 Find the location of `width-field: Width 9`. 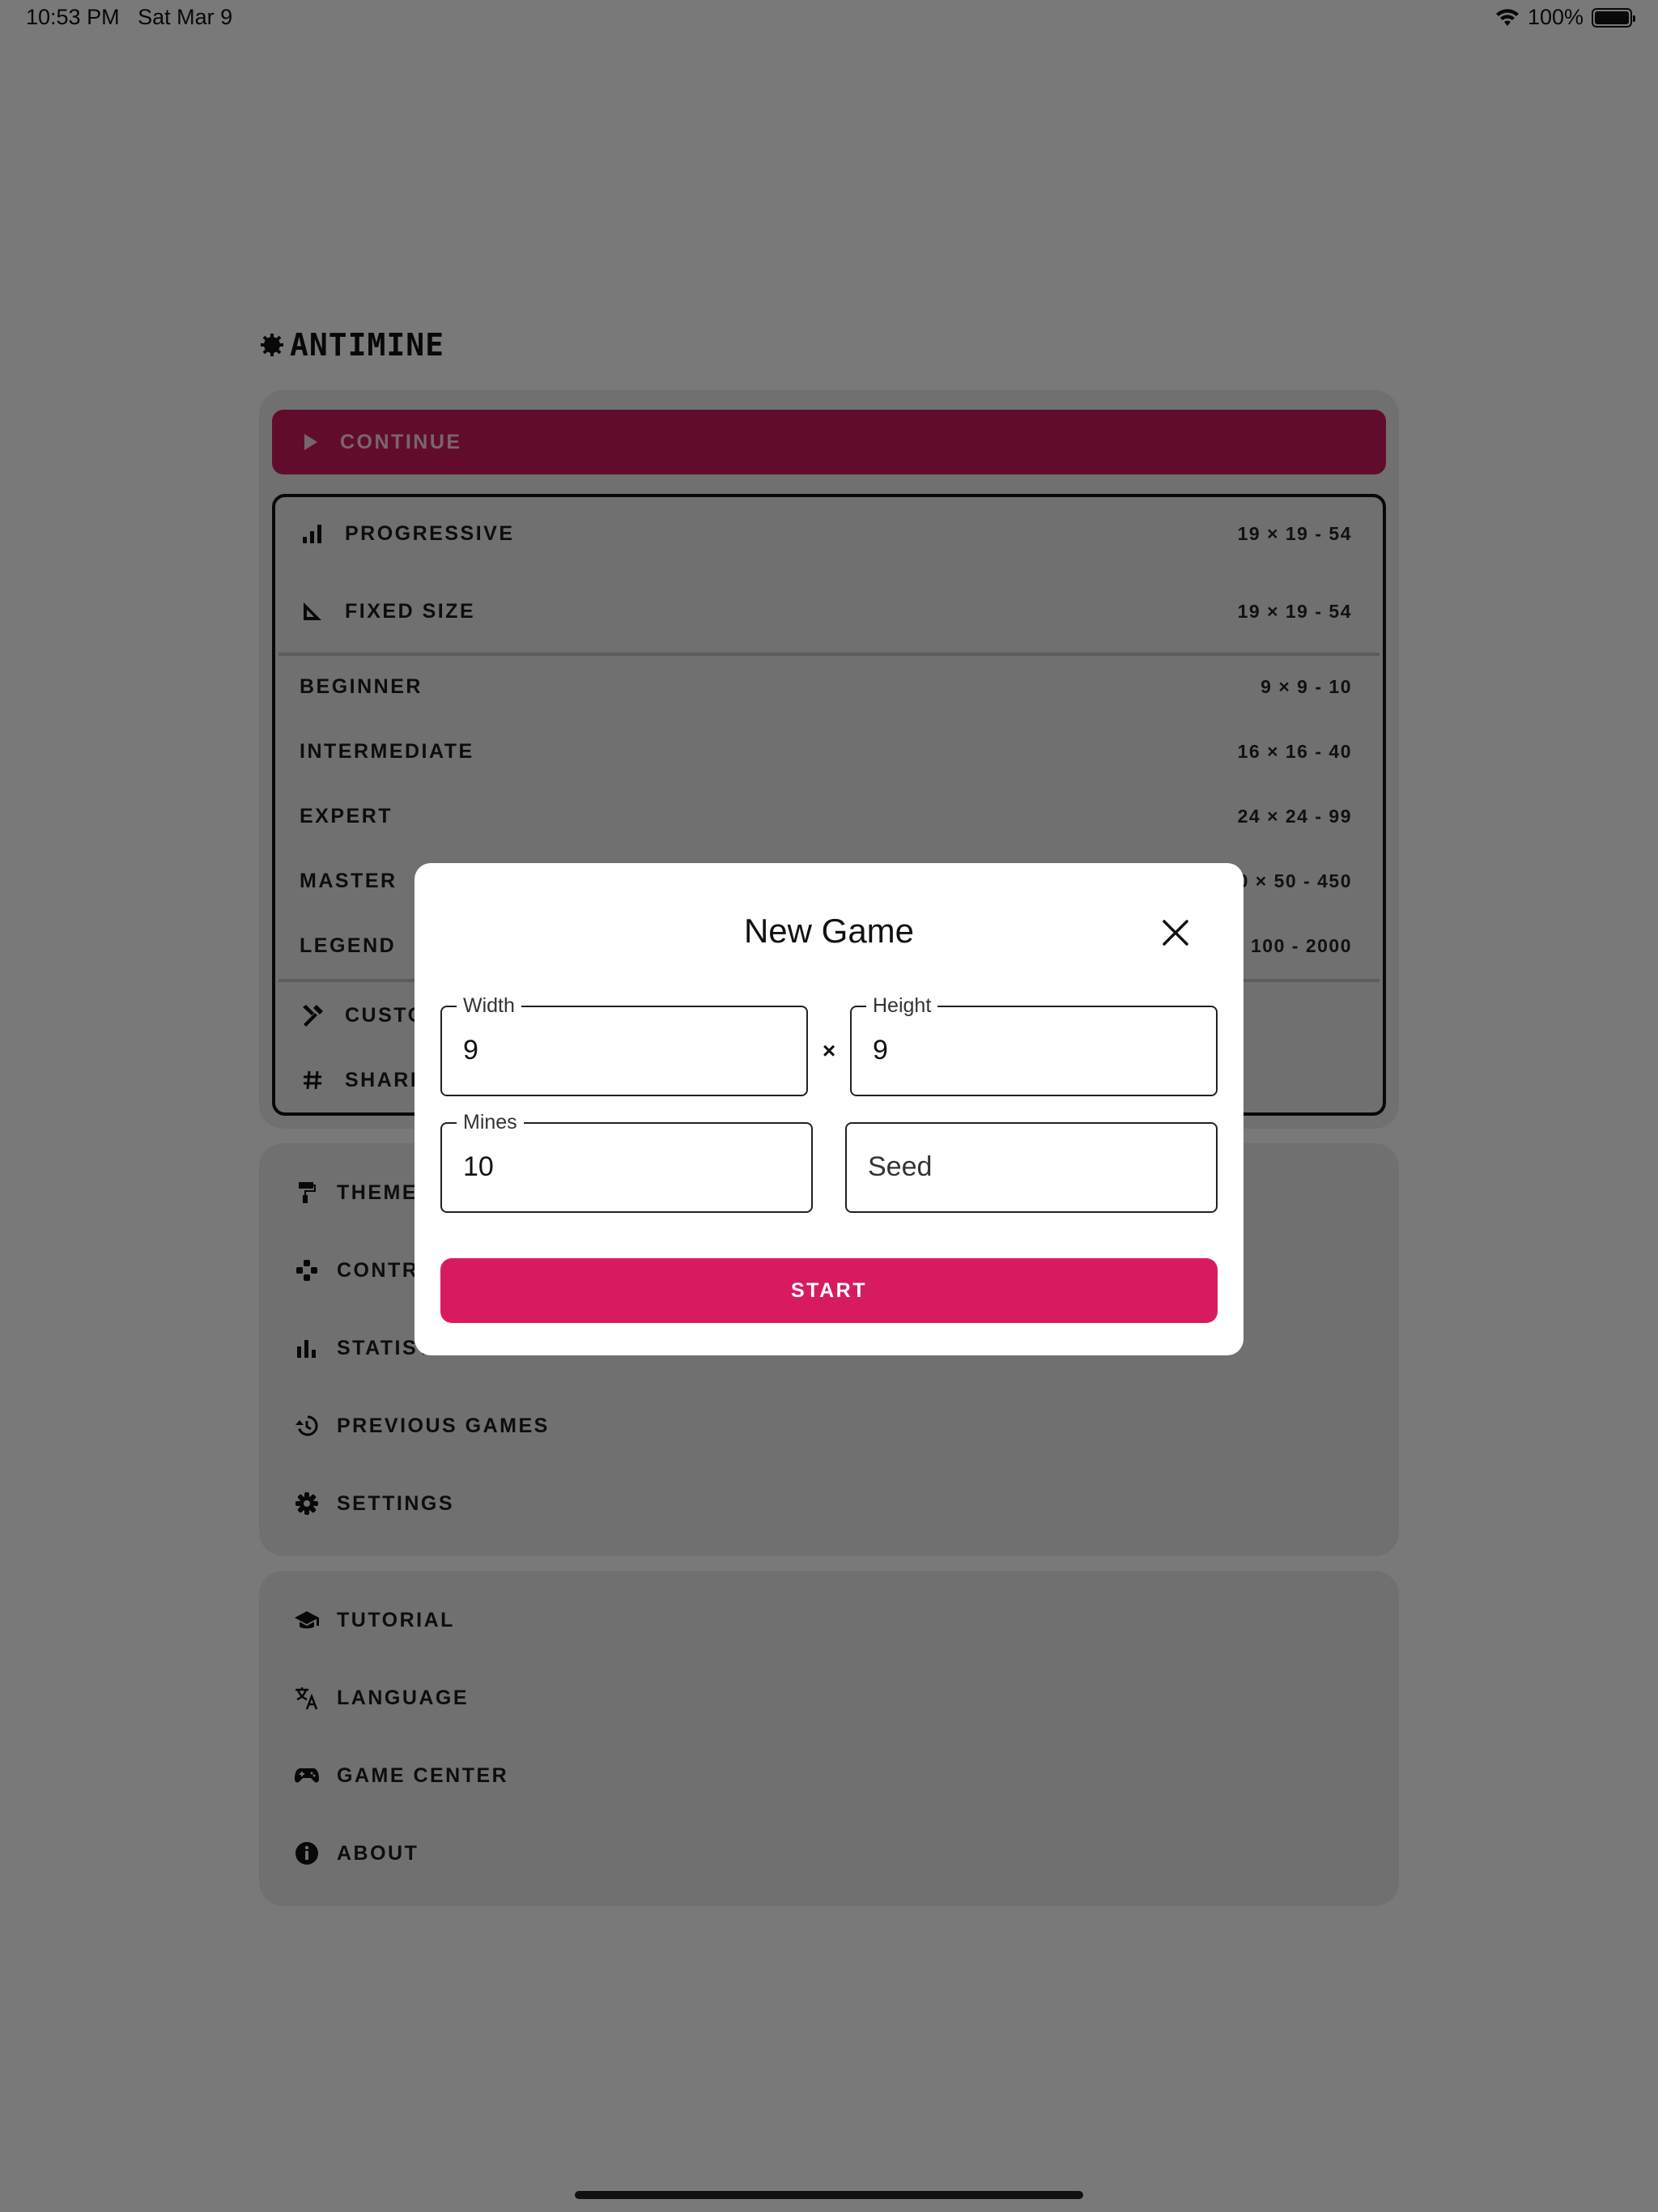

width-field: Width 9 is located at coordinates (624, 1045).